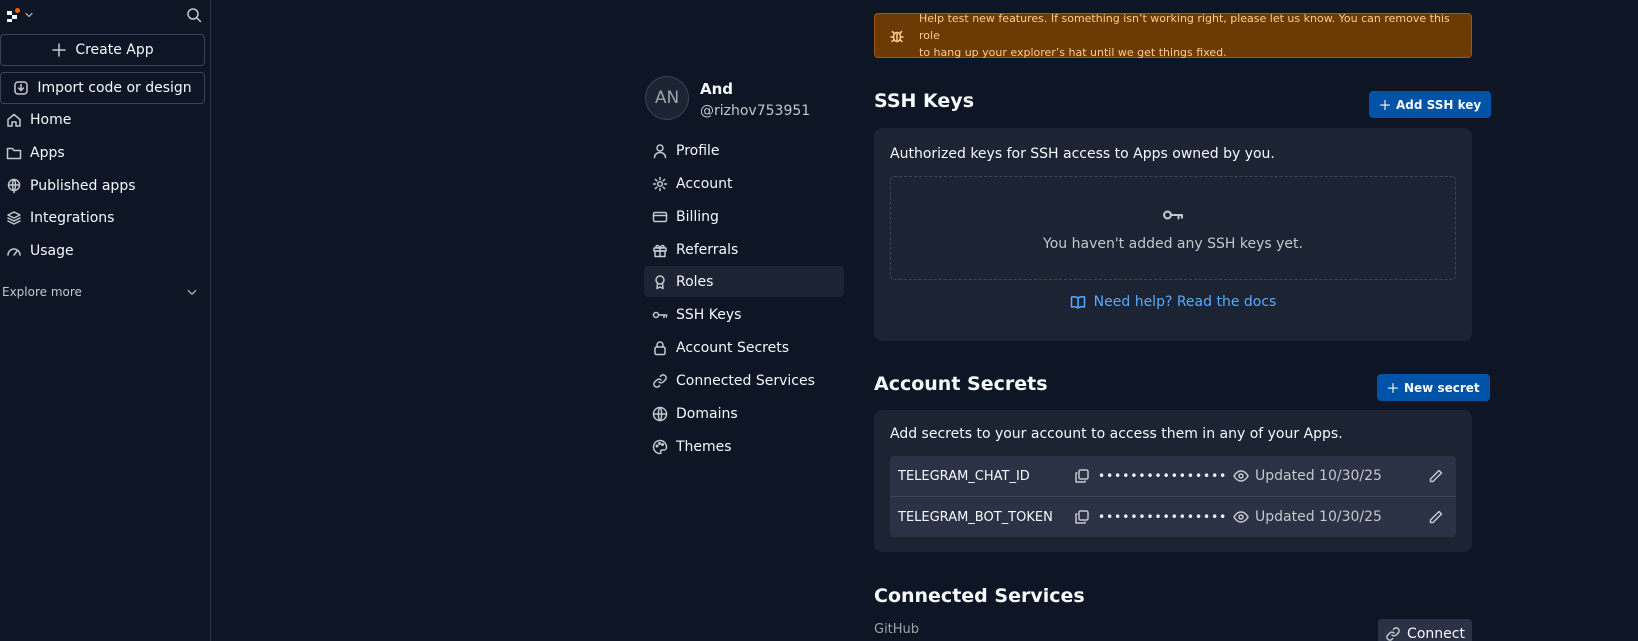  I want to click on ssh-docs-link: Need help? Read the docs, so click(1173, 302).